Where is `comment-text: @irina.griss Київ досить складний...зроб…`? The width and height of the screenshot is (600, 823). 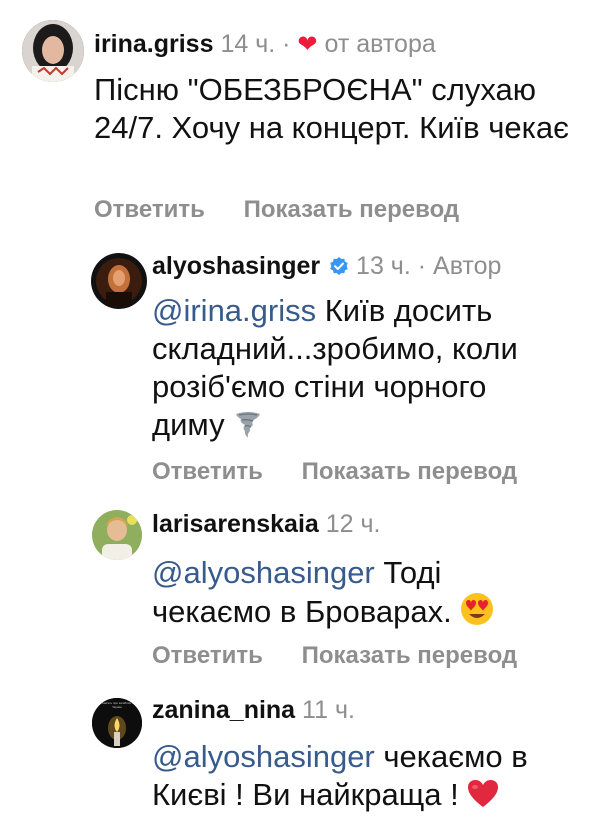
comment-text: @irina.griss Київ досить складний...зроб… is located at coordinates (352, 370).